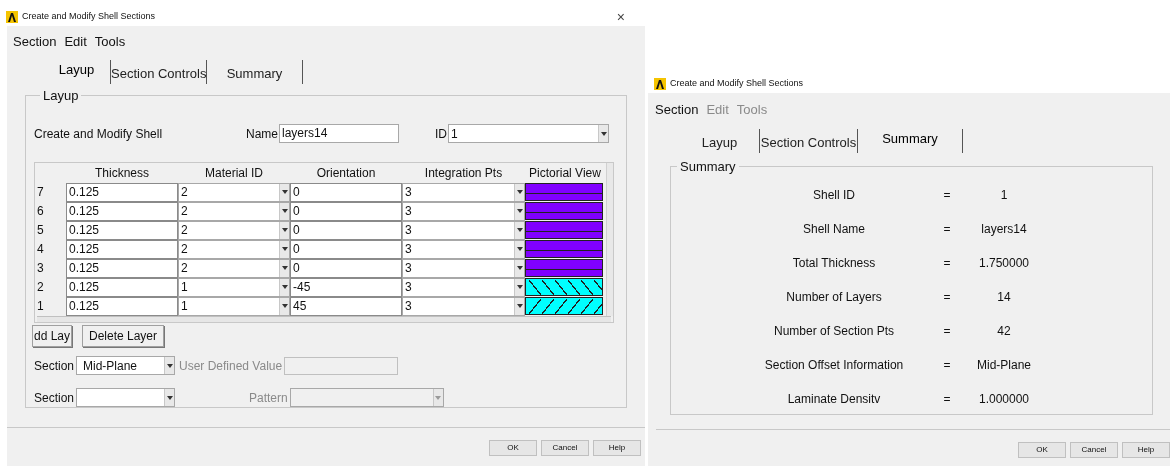 This screenshot has width=1170, height=466. Describe the element at coordinates (834, 399) in the screenshot. I see `summary-label: Laminate Densitv` at that location.